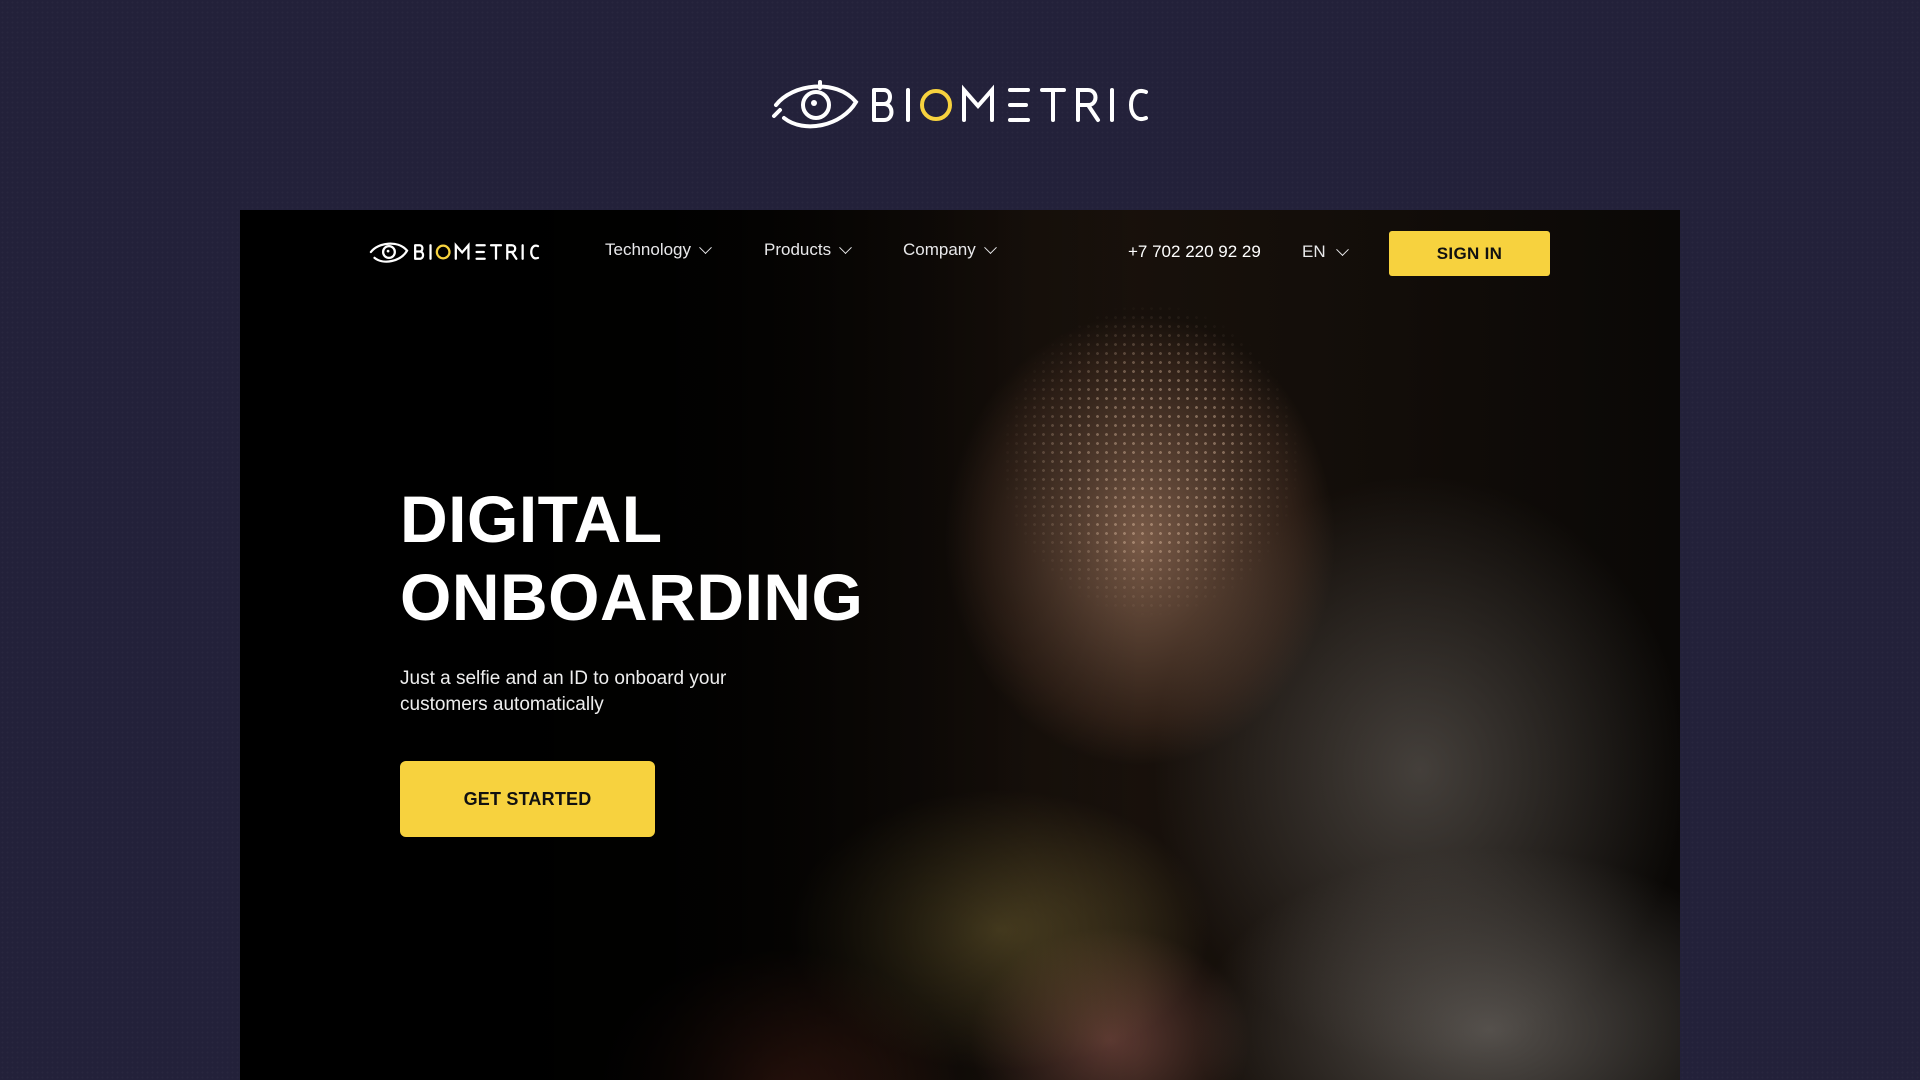  I want to click on biometric-logo-large, so click(960, 104).